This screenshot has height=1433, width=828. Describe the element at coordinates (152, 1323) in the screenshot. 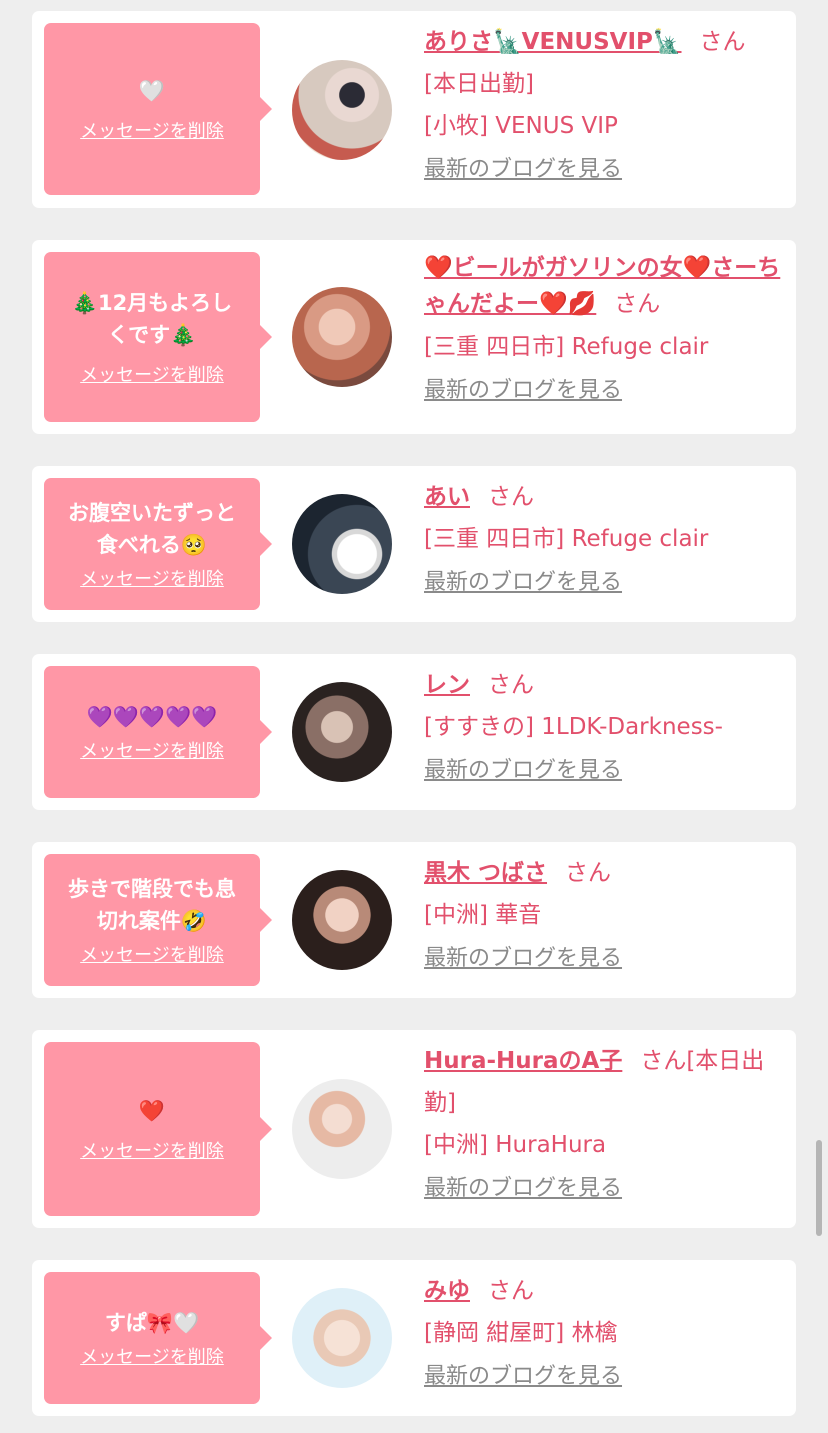

I see `message-text: すぱ🎀🤍` at that location.